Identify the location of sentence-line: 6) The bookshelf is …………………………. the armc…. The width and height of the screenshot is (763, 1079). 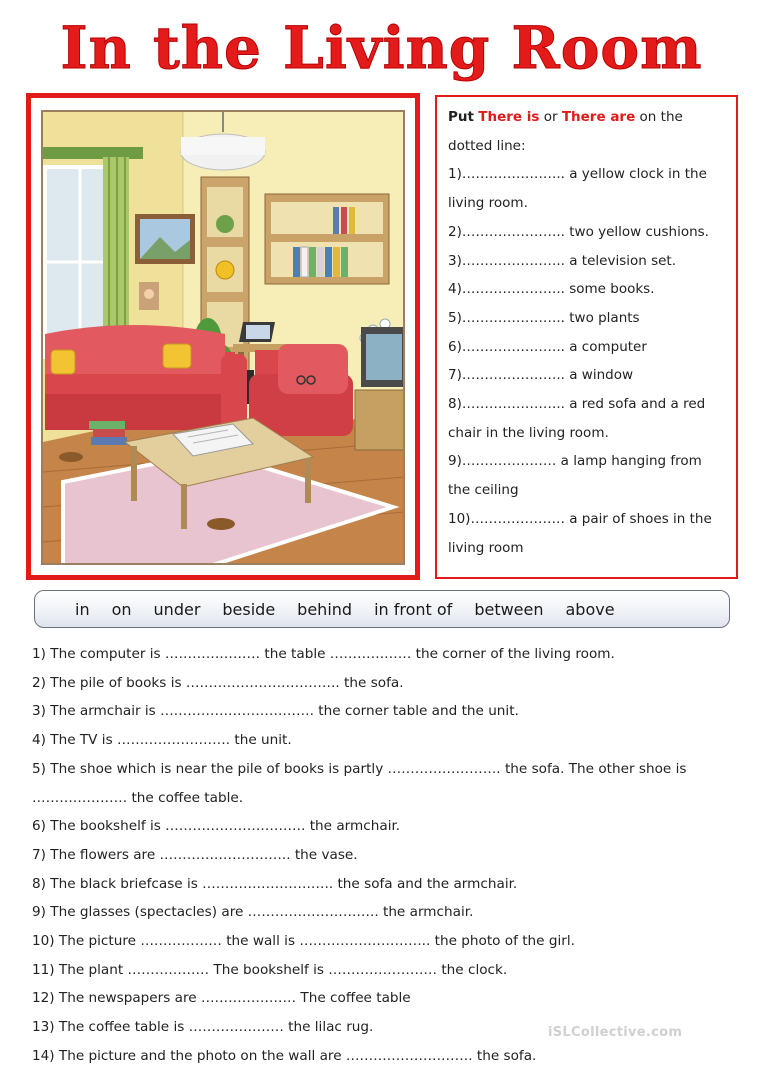
(216, 826).